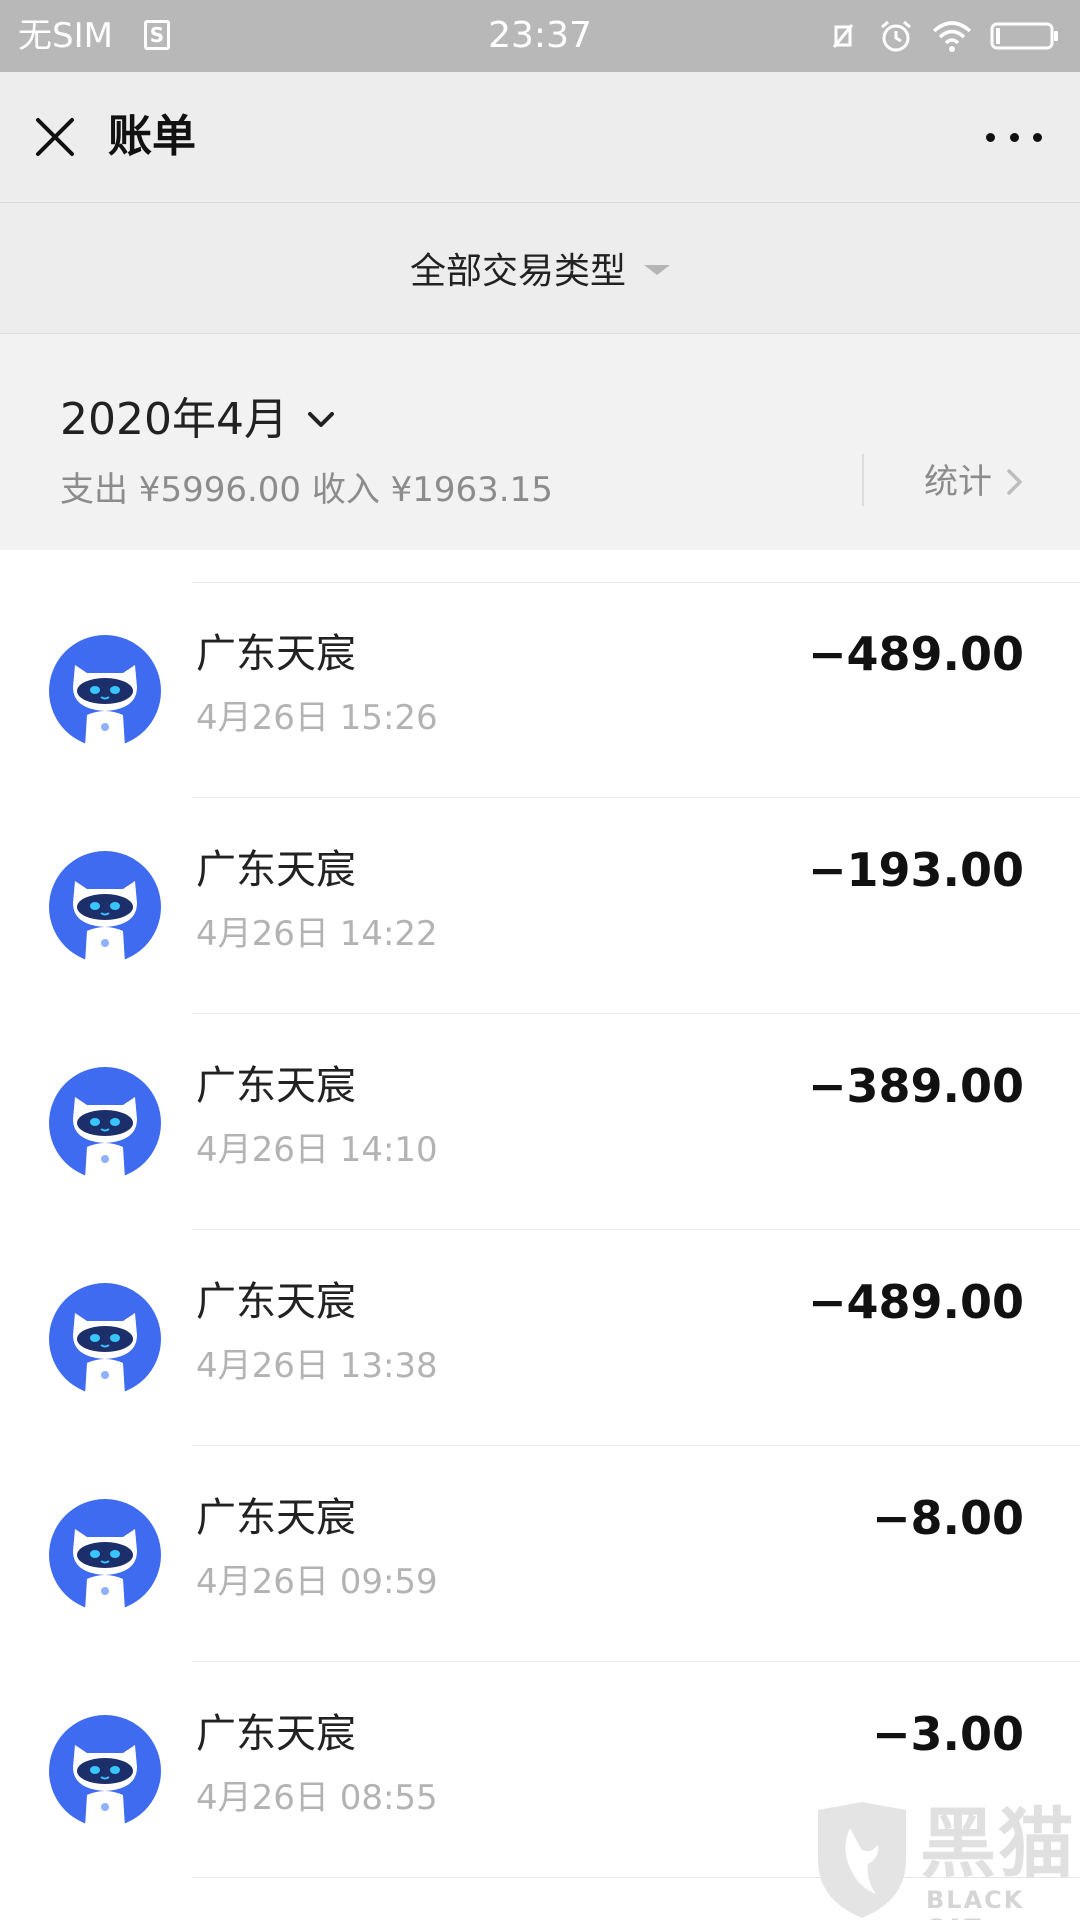  I want to click on transaction-amount: −193.00, so click(915, 870).